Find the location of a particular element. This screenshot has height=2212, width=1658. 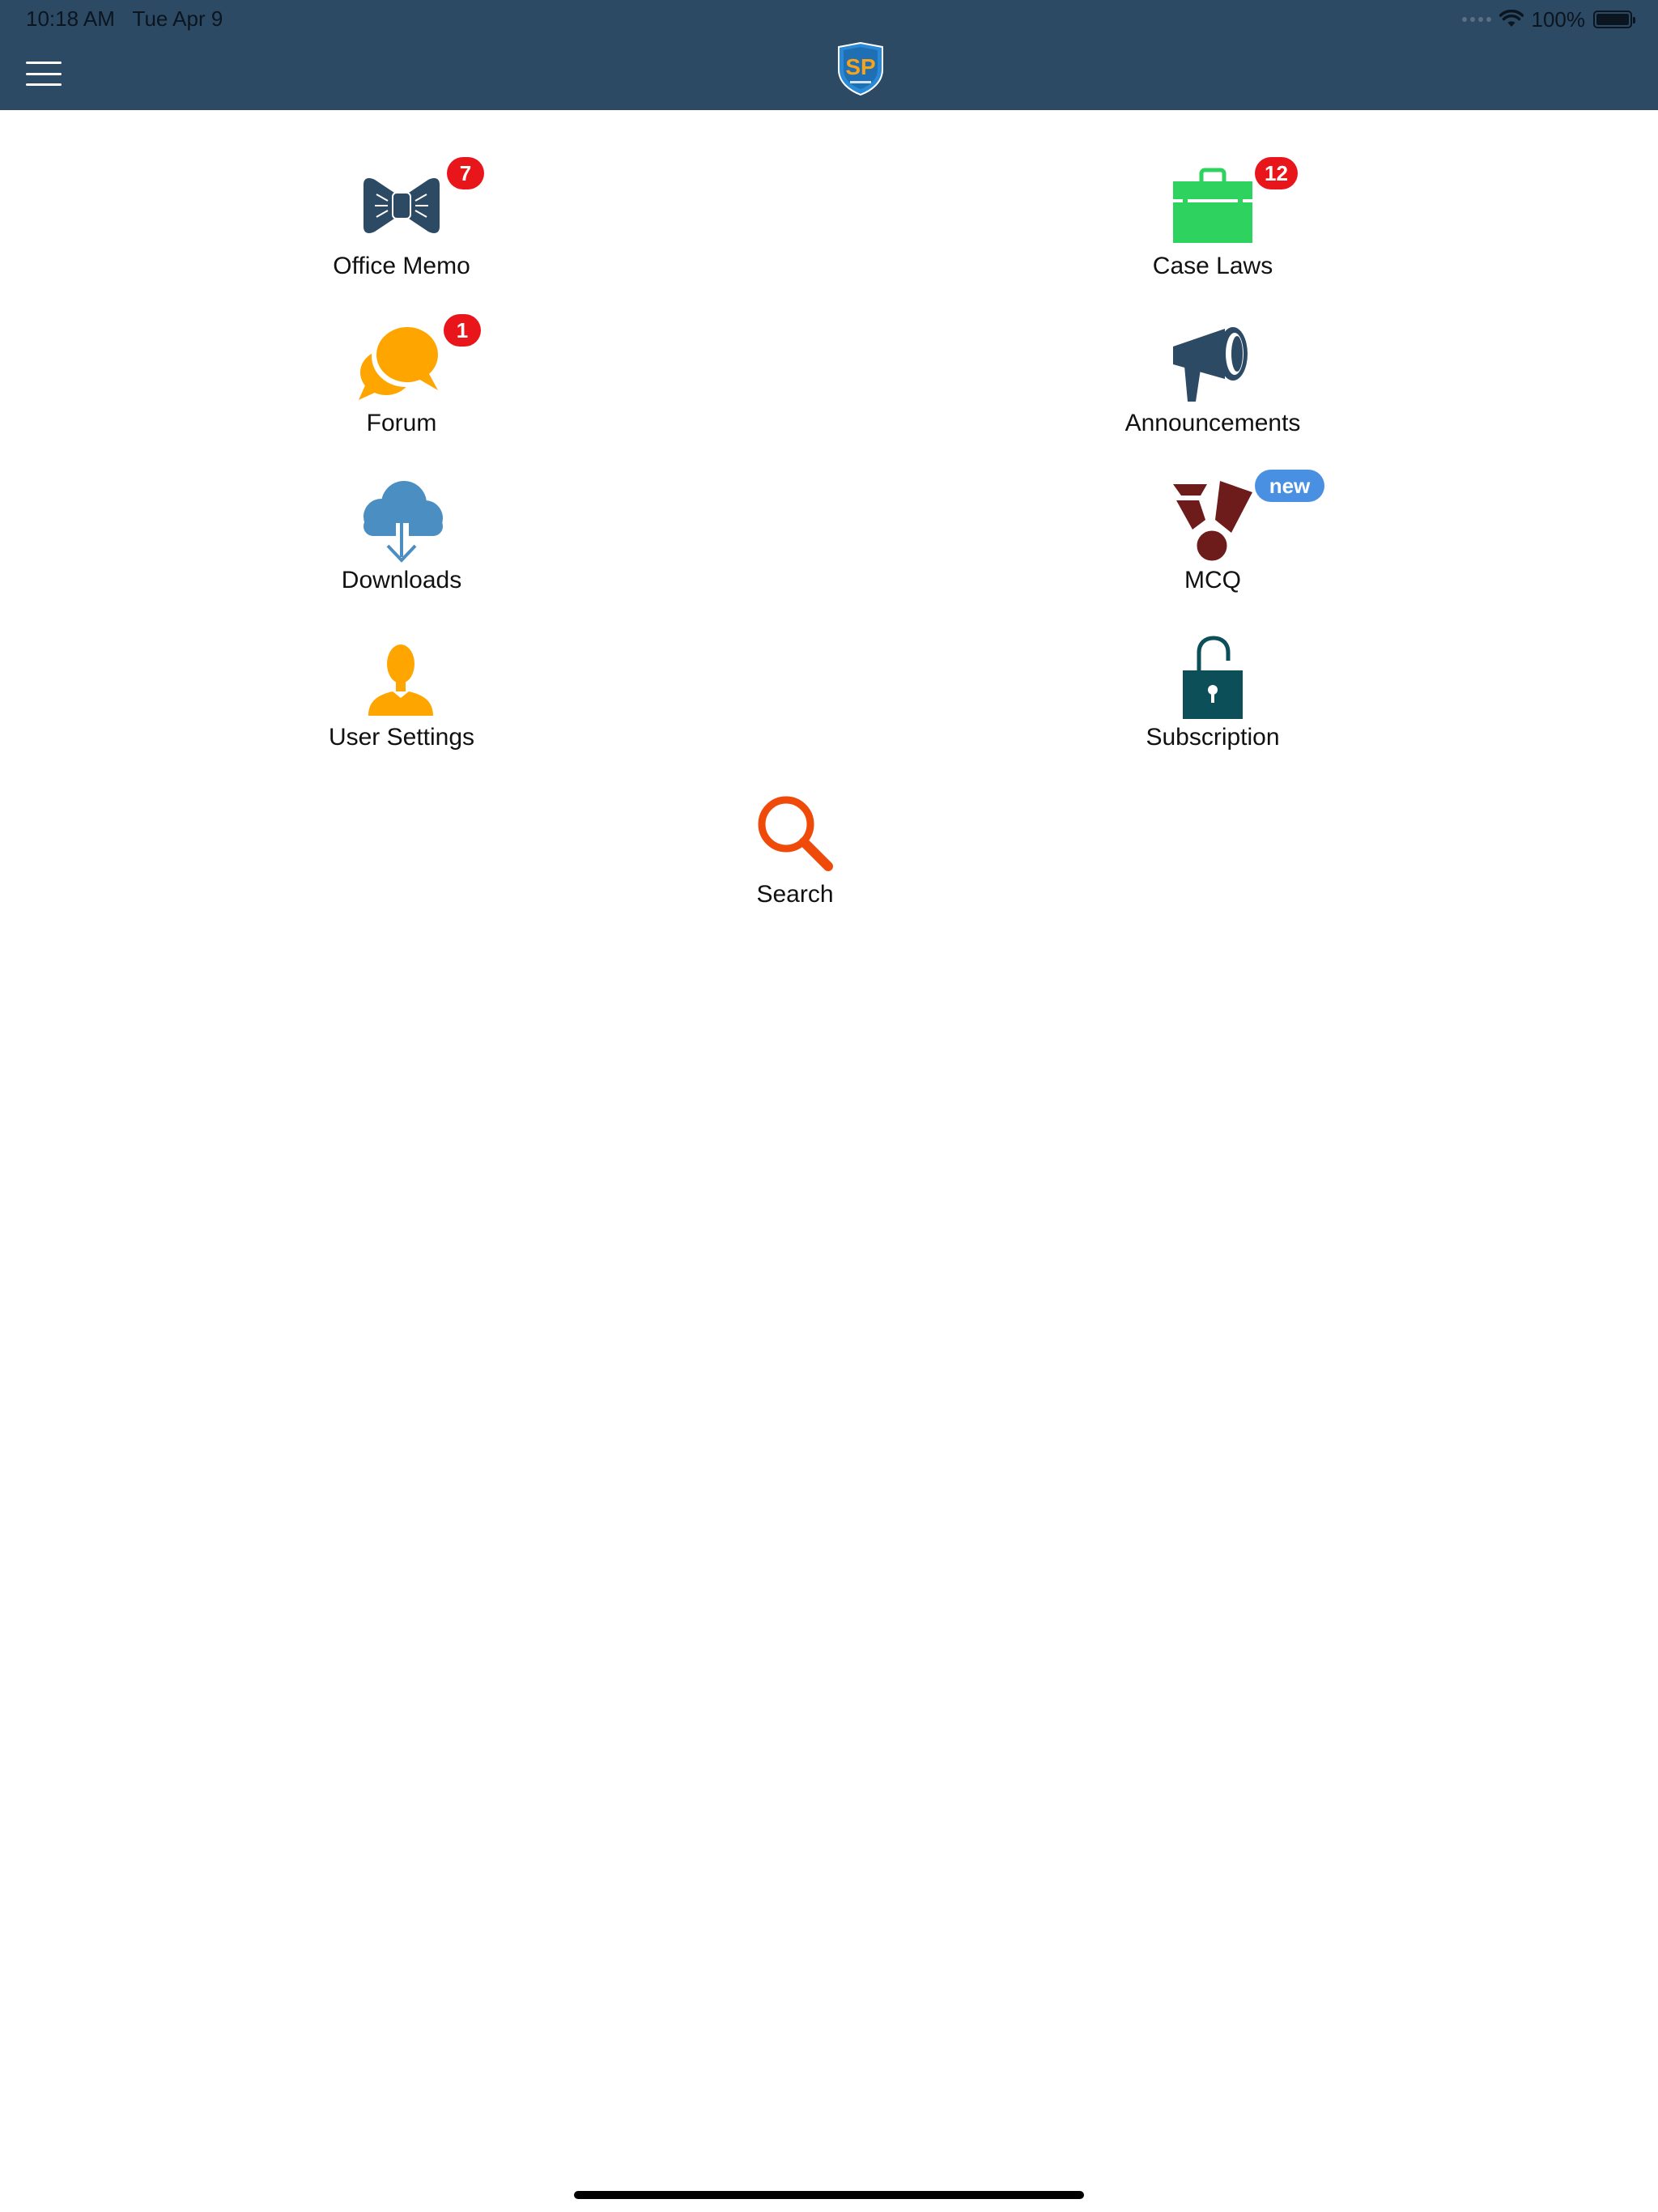

menu-item-forum: 1 Forum is located at coordinates (401, 389).